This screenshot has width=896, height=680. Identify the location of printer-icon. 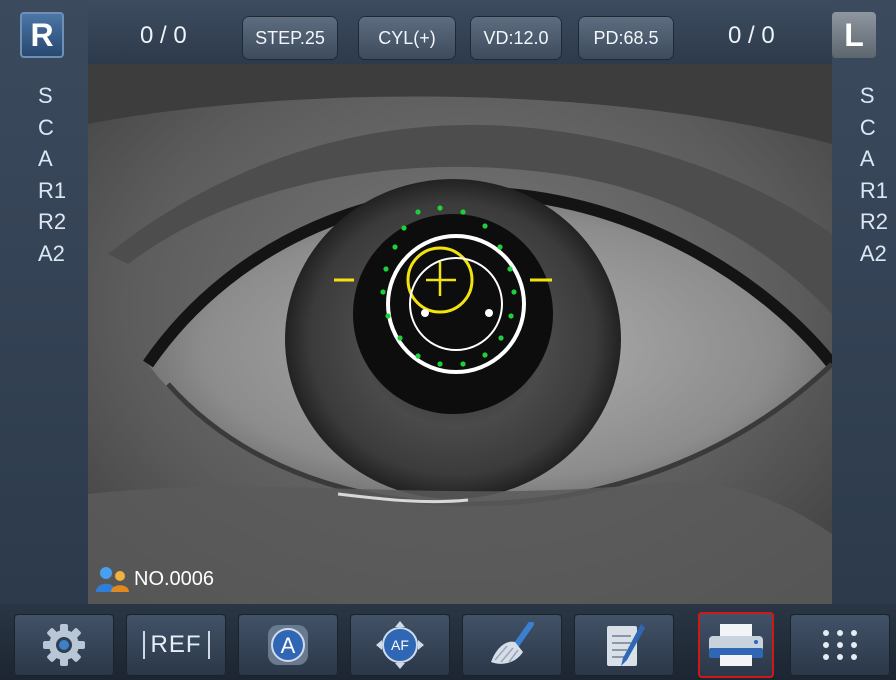
(736, 645).